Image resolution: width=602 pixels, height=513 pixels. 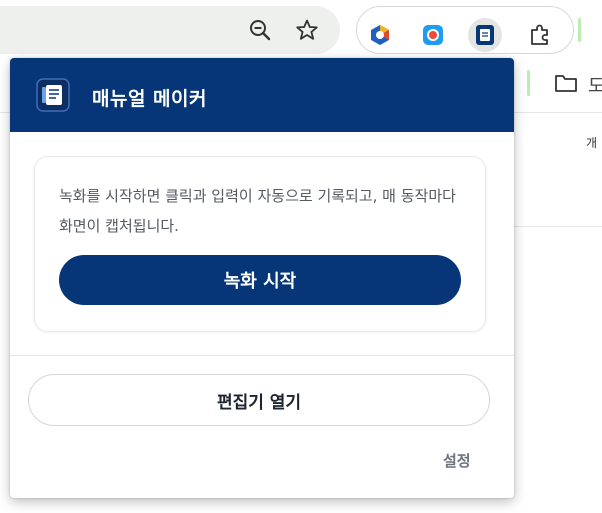 What do you see at coordinates (485, 35) in the screenshot?
I see `manual-maker-icon` at bounding box center [485, 35].